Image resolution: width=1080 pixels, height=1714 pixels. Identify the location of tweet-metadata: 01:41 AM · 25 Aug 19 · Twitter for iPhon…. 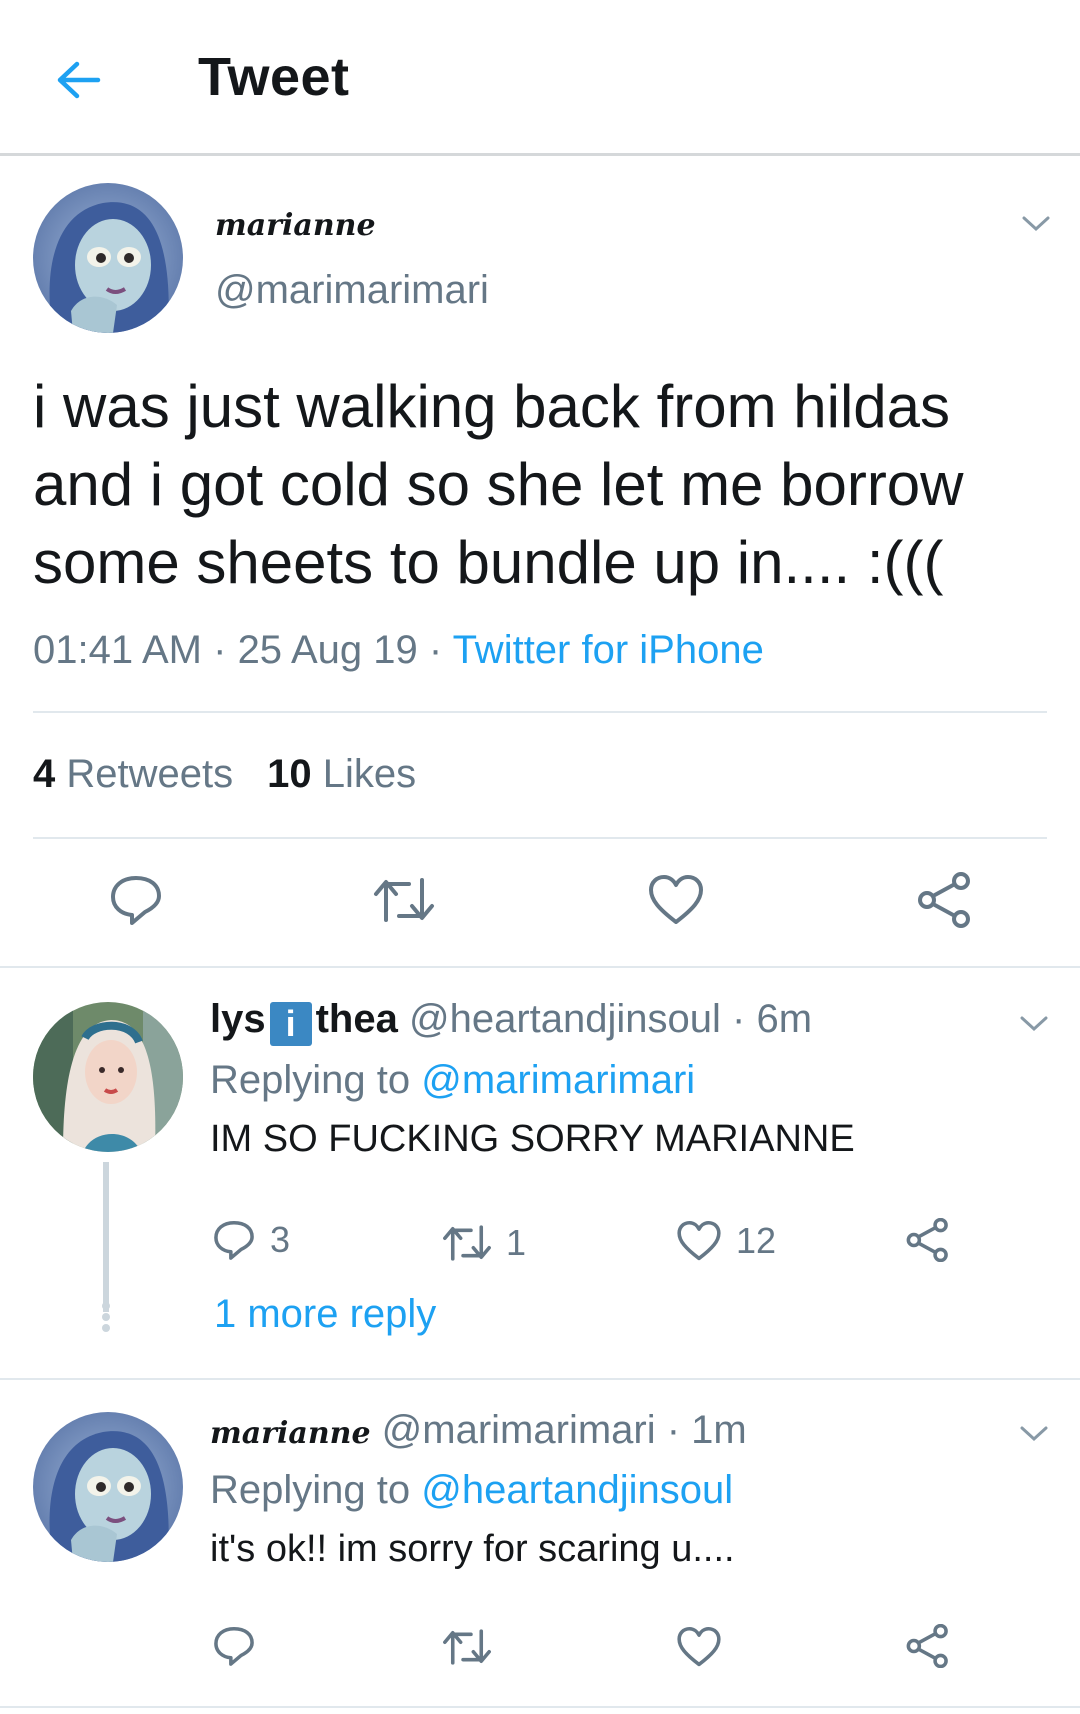
(398, 650).